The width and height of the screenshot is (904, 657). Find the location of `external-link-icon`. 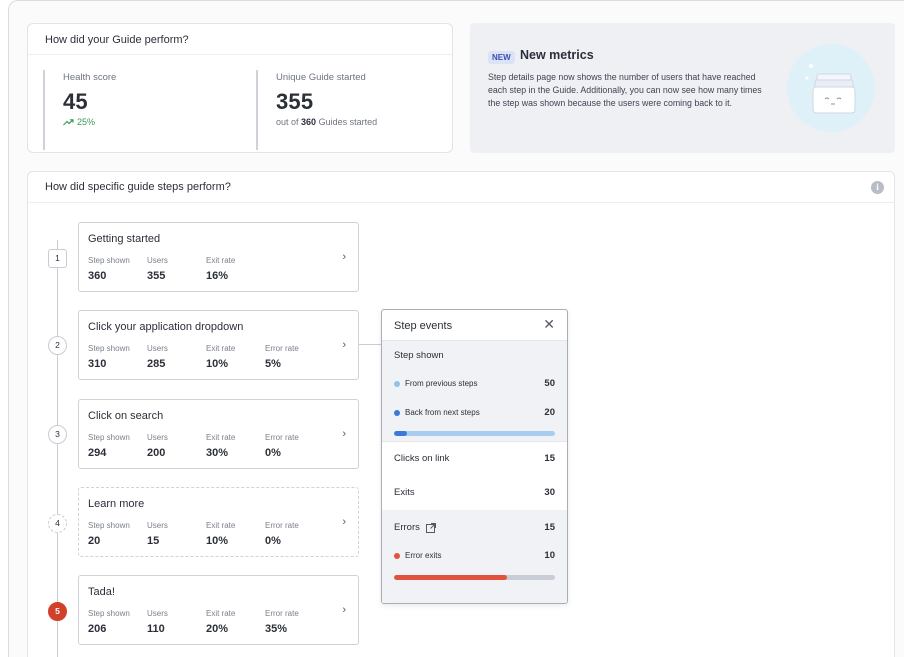

external-link-icon is located at coordinates (430, 527).